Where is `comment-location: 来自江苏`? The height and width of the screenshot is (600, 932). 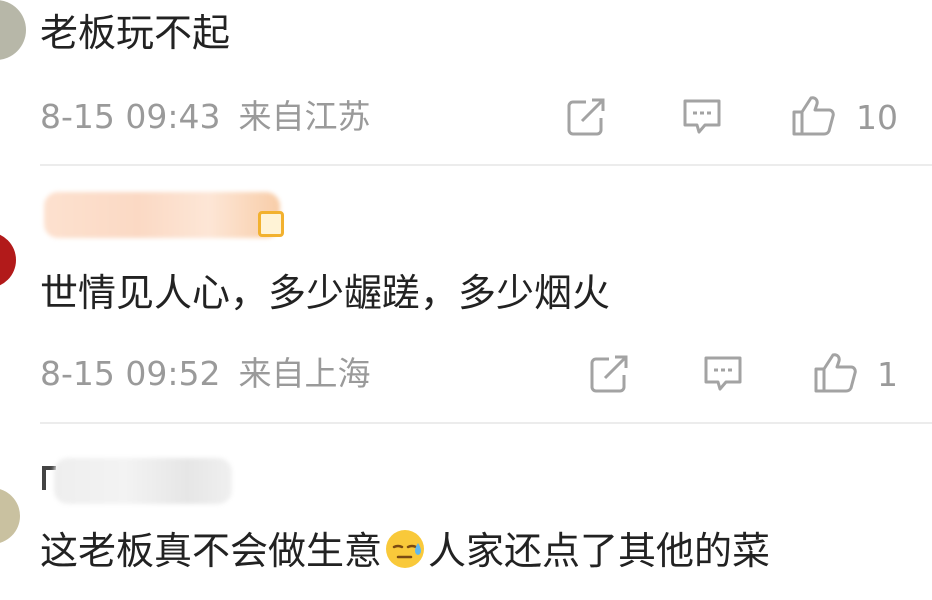
comment-location: 来自江苏 is located at coordinates (304, 116).